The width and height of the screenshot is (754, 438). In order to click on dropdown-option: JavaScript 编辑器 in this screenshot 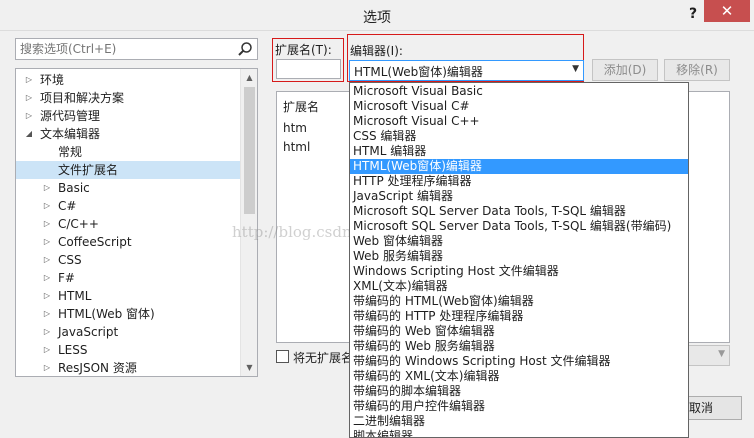, I will do `click(519, 196)`.